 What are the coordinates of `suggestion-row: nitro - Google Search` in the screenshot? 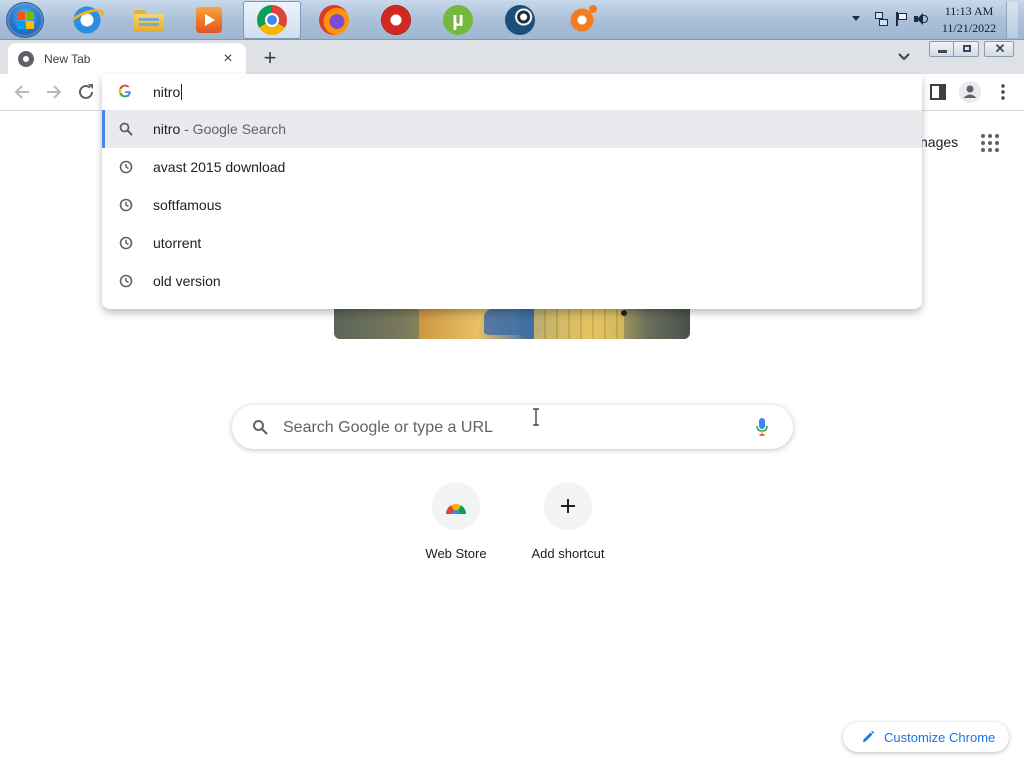 It's located at (512, 129).